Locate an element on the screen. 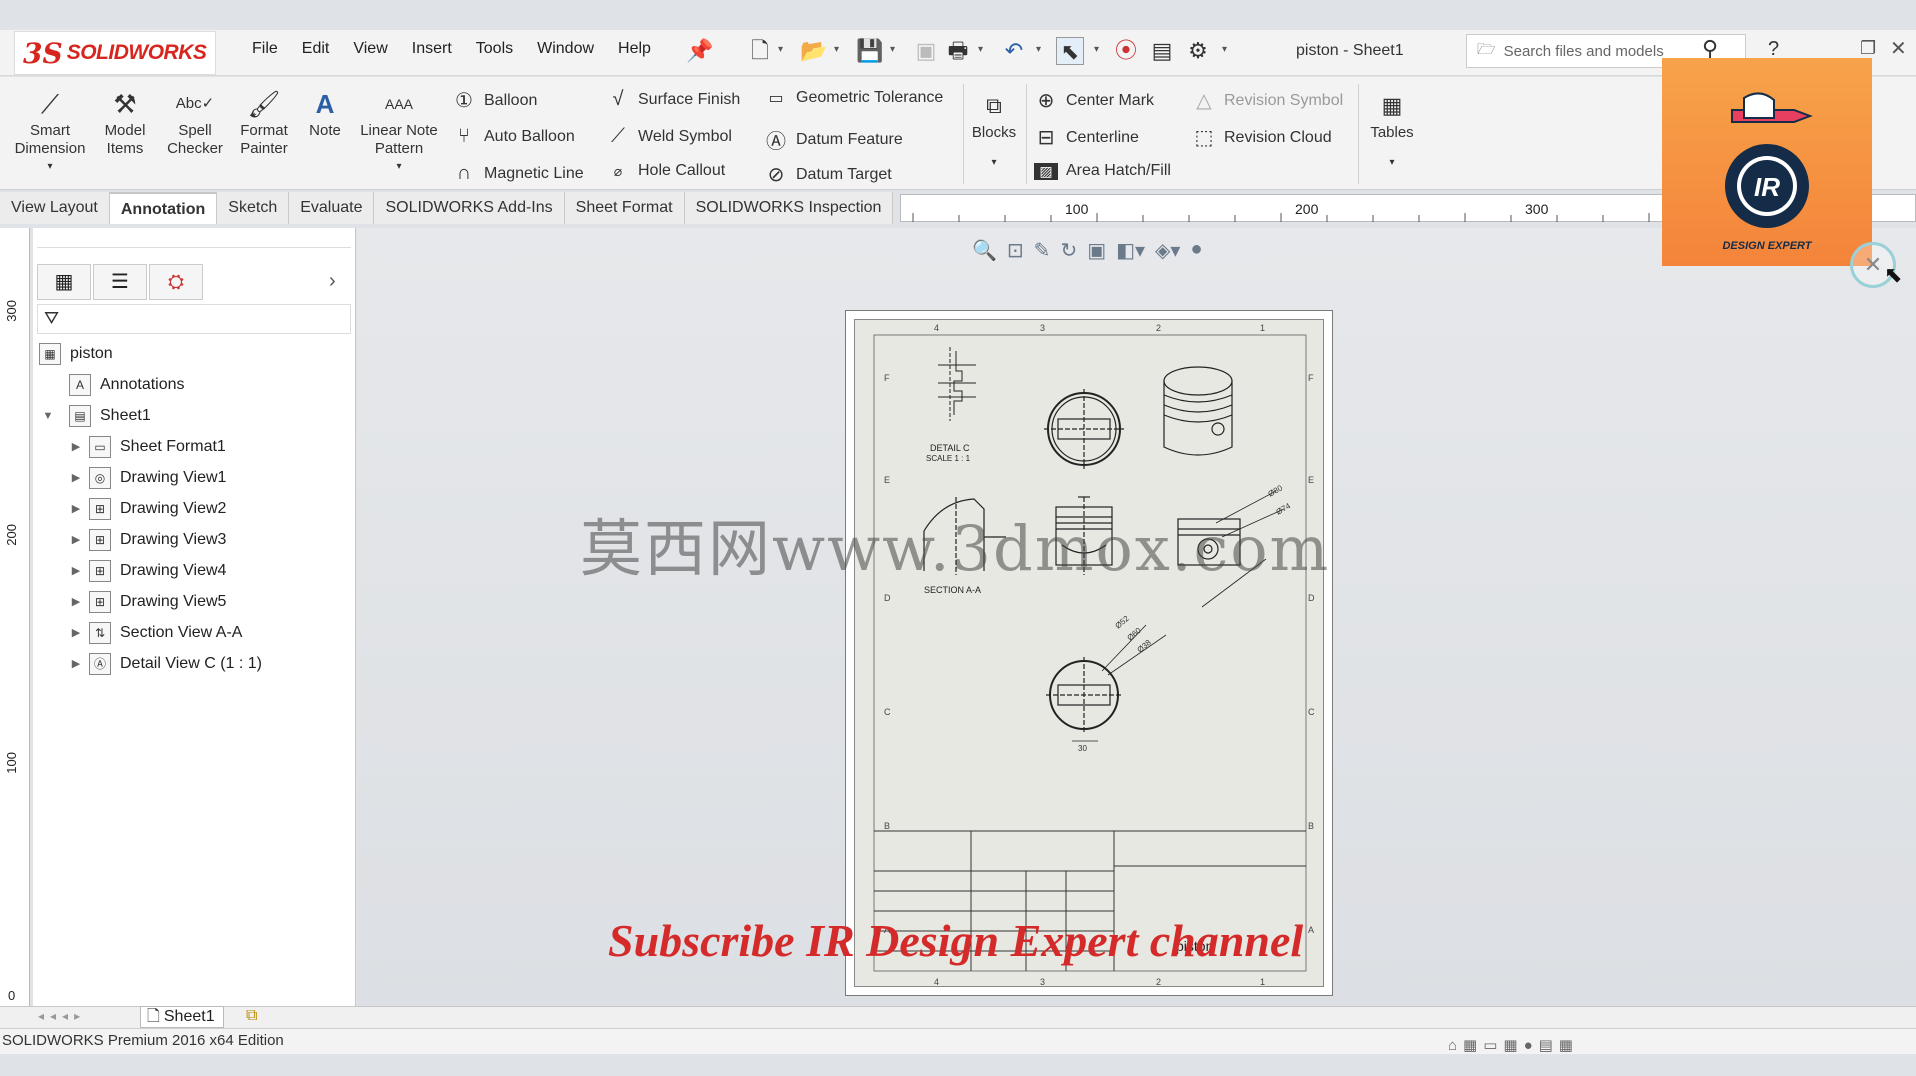  feature-manager-tab-icon: ▦ is located at coordinates (64, 282).